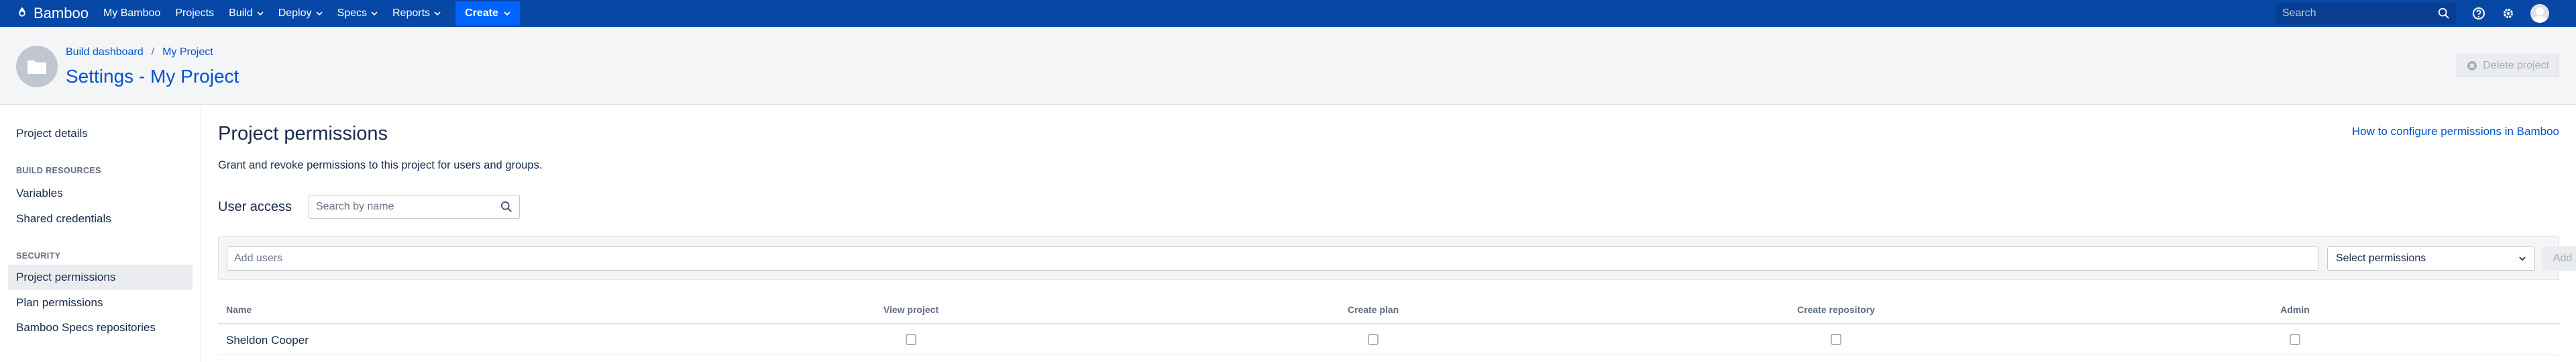 Image resolution: width=2576 pixels, height=362 pixels. I want to click on sidebar-item-bamboo-specs-repositories: Bamboo Specs repositories, so click(100, 328).